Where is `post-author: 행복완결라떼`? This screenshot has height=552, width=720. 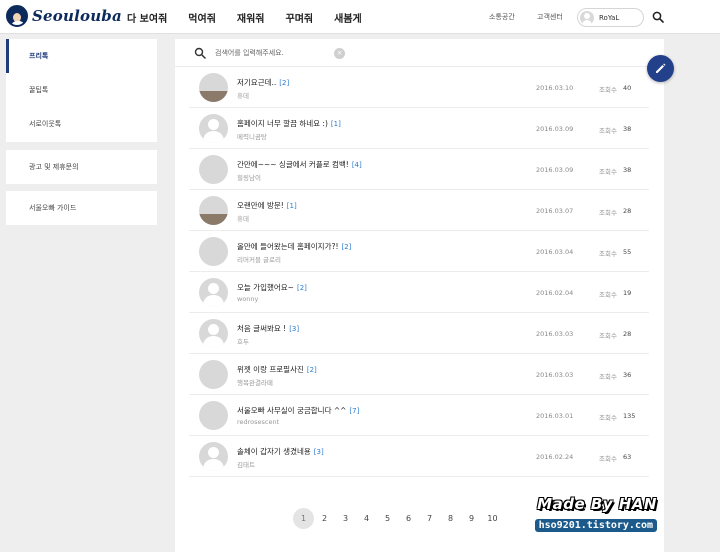 post-author: 행복완결라떼 is located at coordinates (255, 383).